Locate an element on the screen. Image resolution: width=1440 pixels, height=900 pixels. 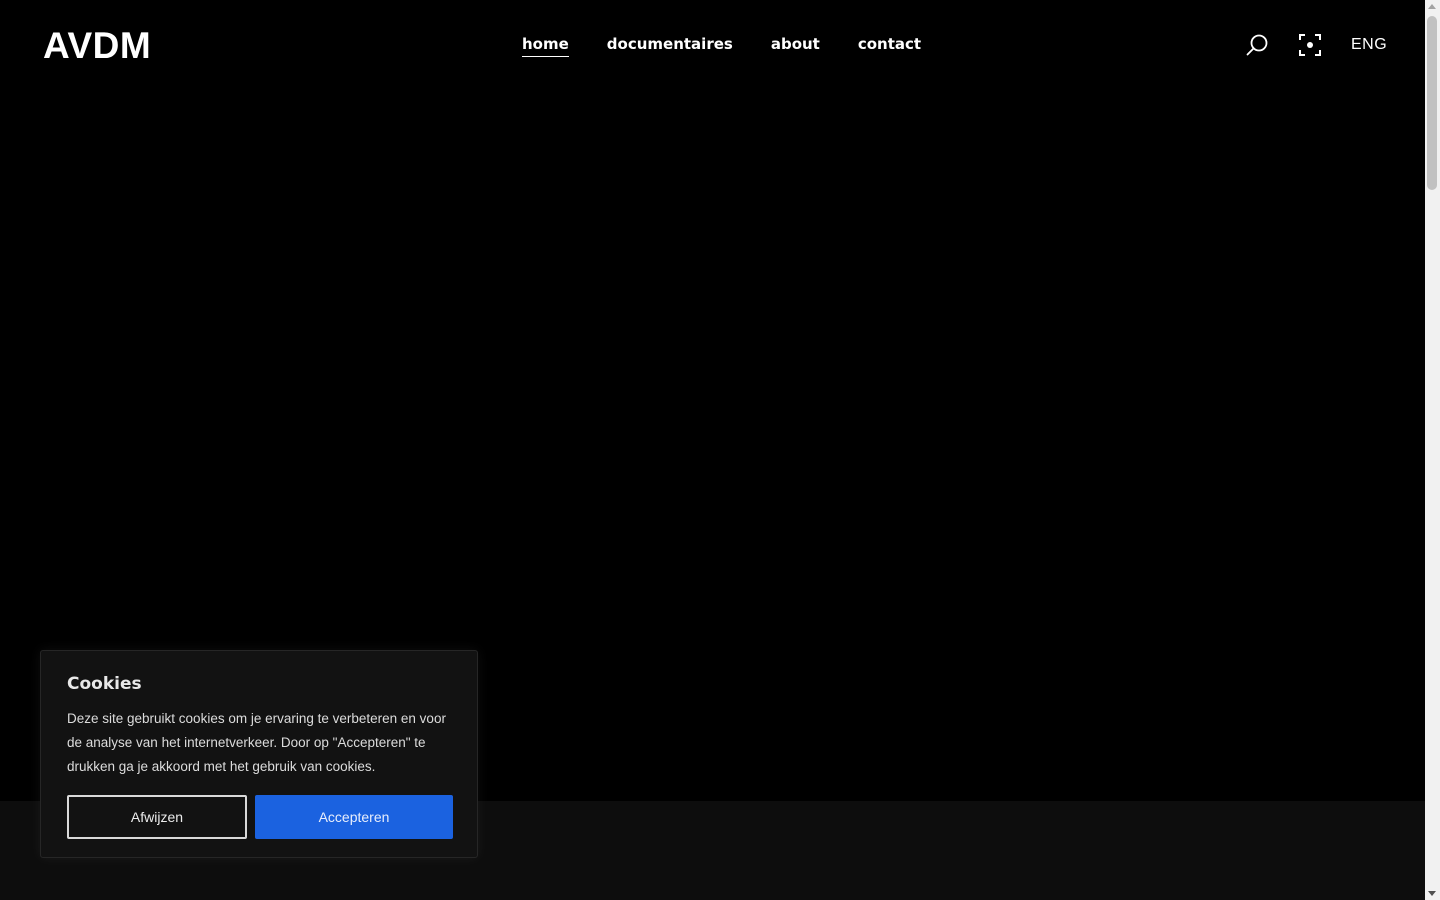
scroll-up-arrow-icon is located at coordinates (1432, 6).